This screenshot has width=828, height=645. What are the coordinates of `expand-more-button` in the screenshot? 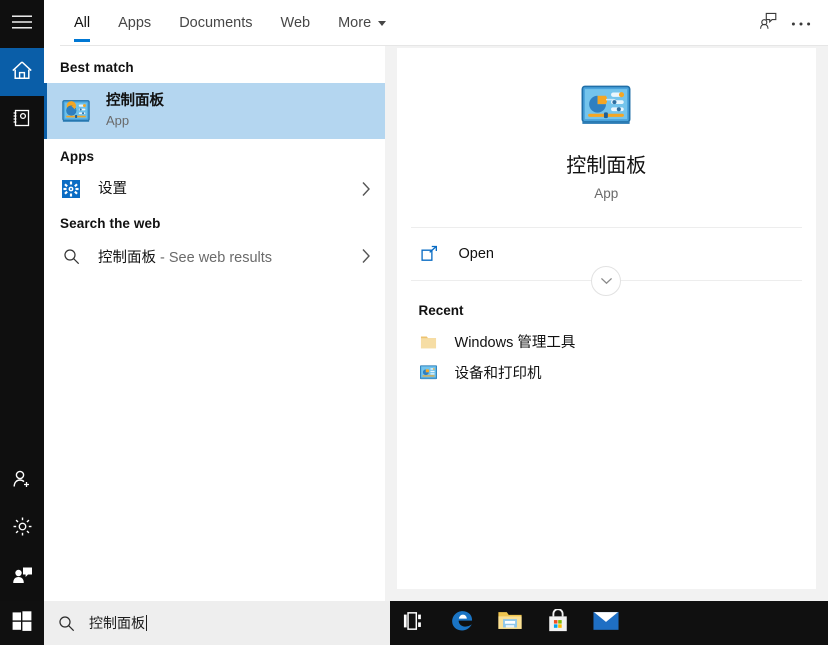 It's located at (606, 280).